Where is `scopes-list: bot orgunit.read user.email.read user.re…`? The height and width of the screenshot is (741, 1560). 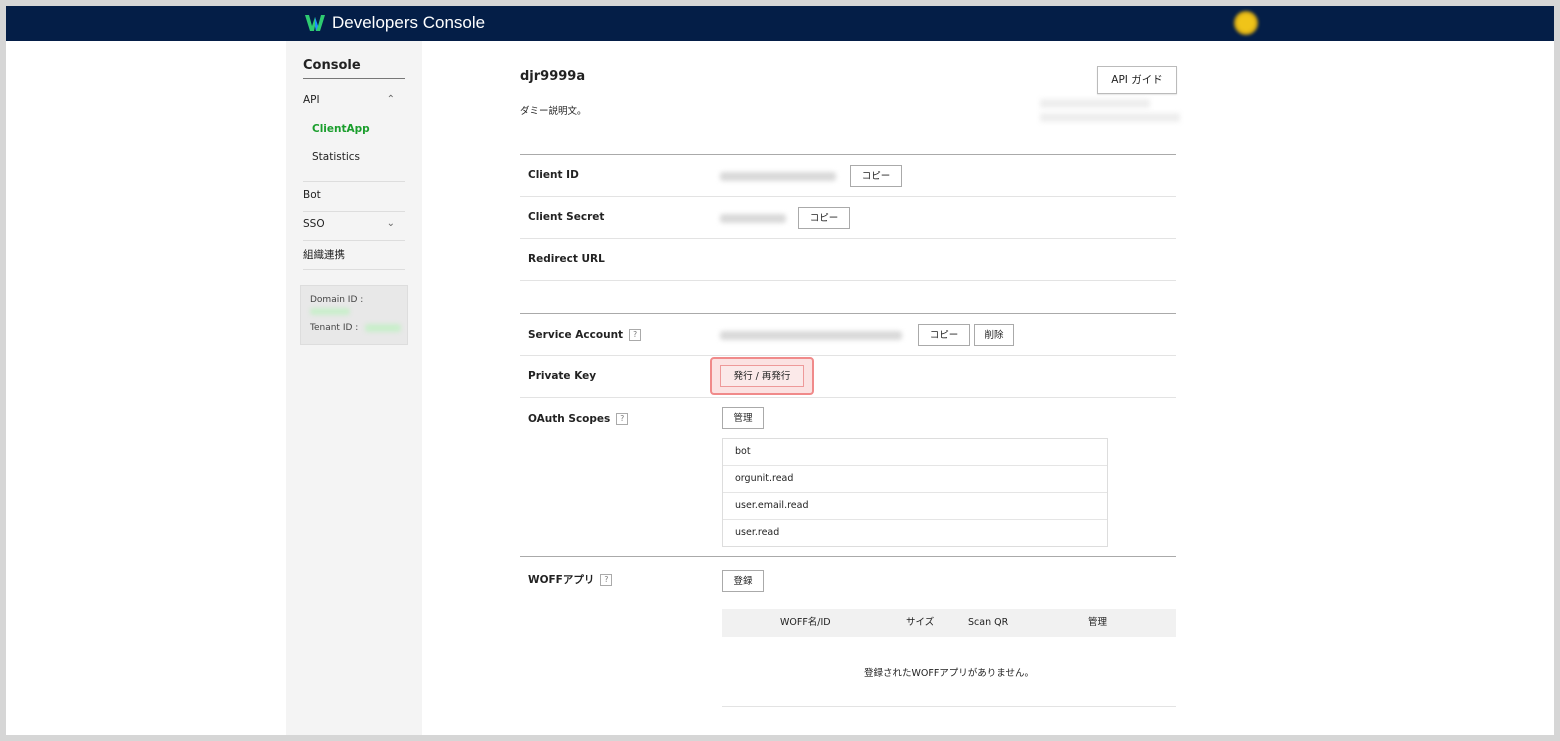 scopes-list: bot orgunit.read user.email.read user.re… is located at coordinates (915, 492).